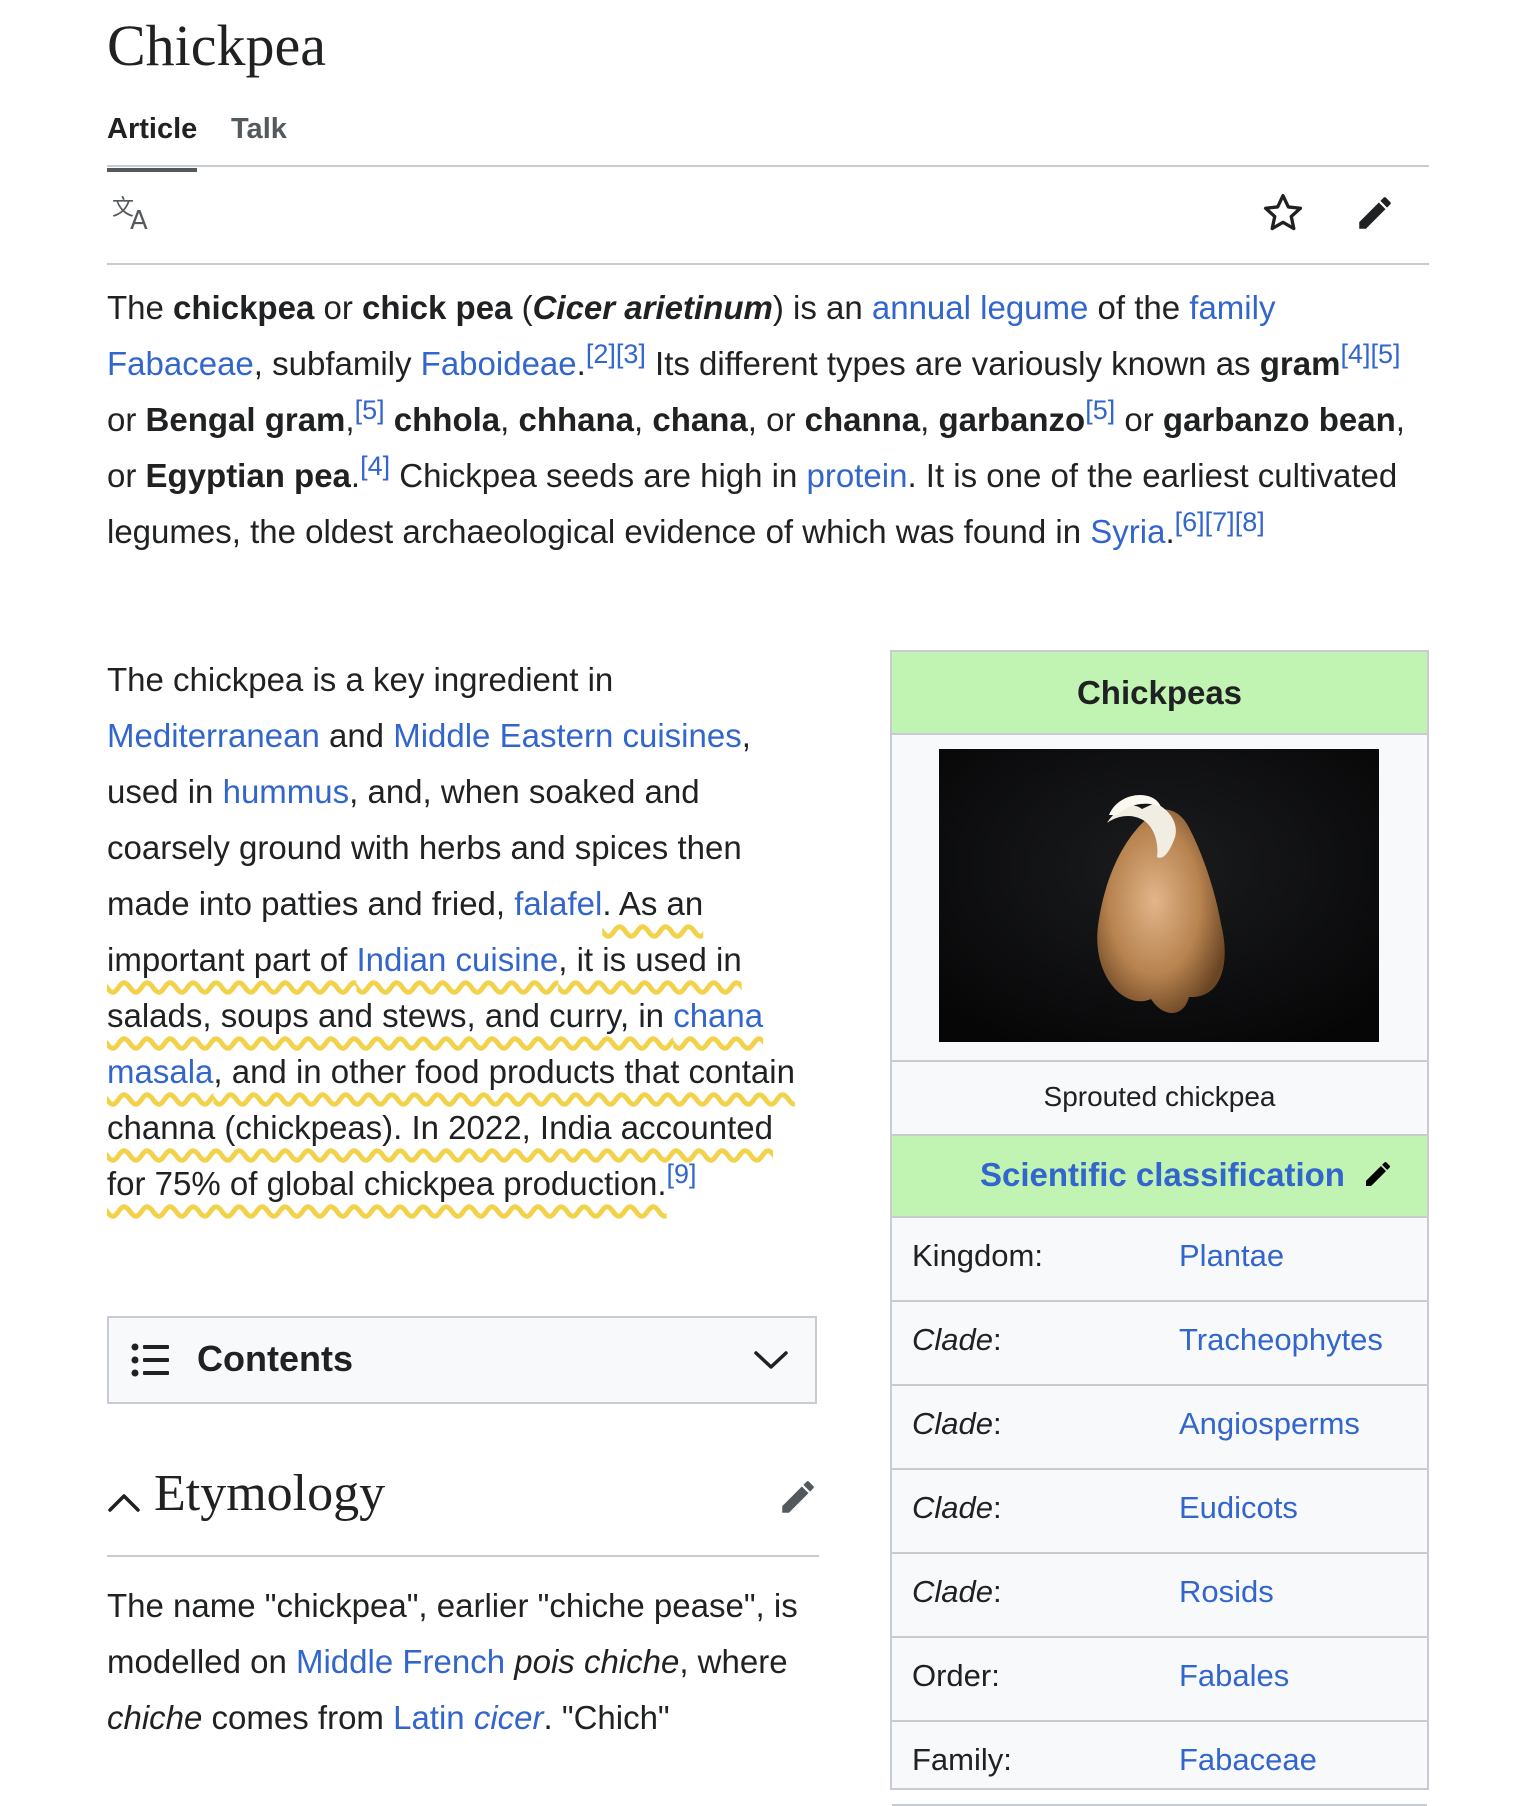 The height and width of the screenshot is (1806, 1536). Describe the element at coordinates (429, 1717) in the screenshot. I see `link-latin: Latin` at that location.